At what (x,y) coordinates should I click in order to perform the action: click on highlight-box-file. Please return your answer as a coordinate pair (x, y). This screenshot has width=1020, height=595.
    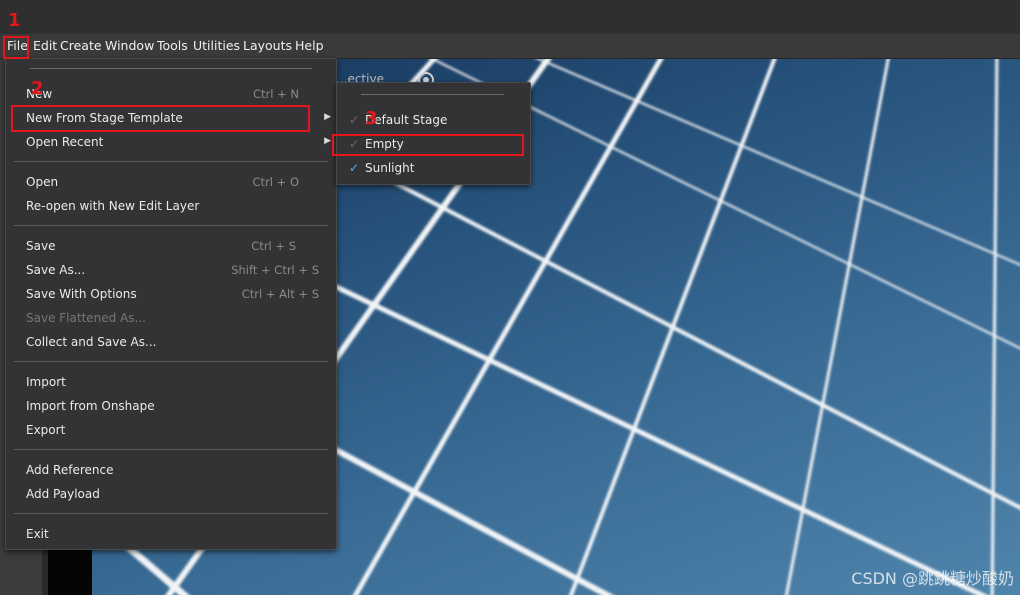
    Looking at the image, I should click on (16, 47).